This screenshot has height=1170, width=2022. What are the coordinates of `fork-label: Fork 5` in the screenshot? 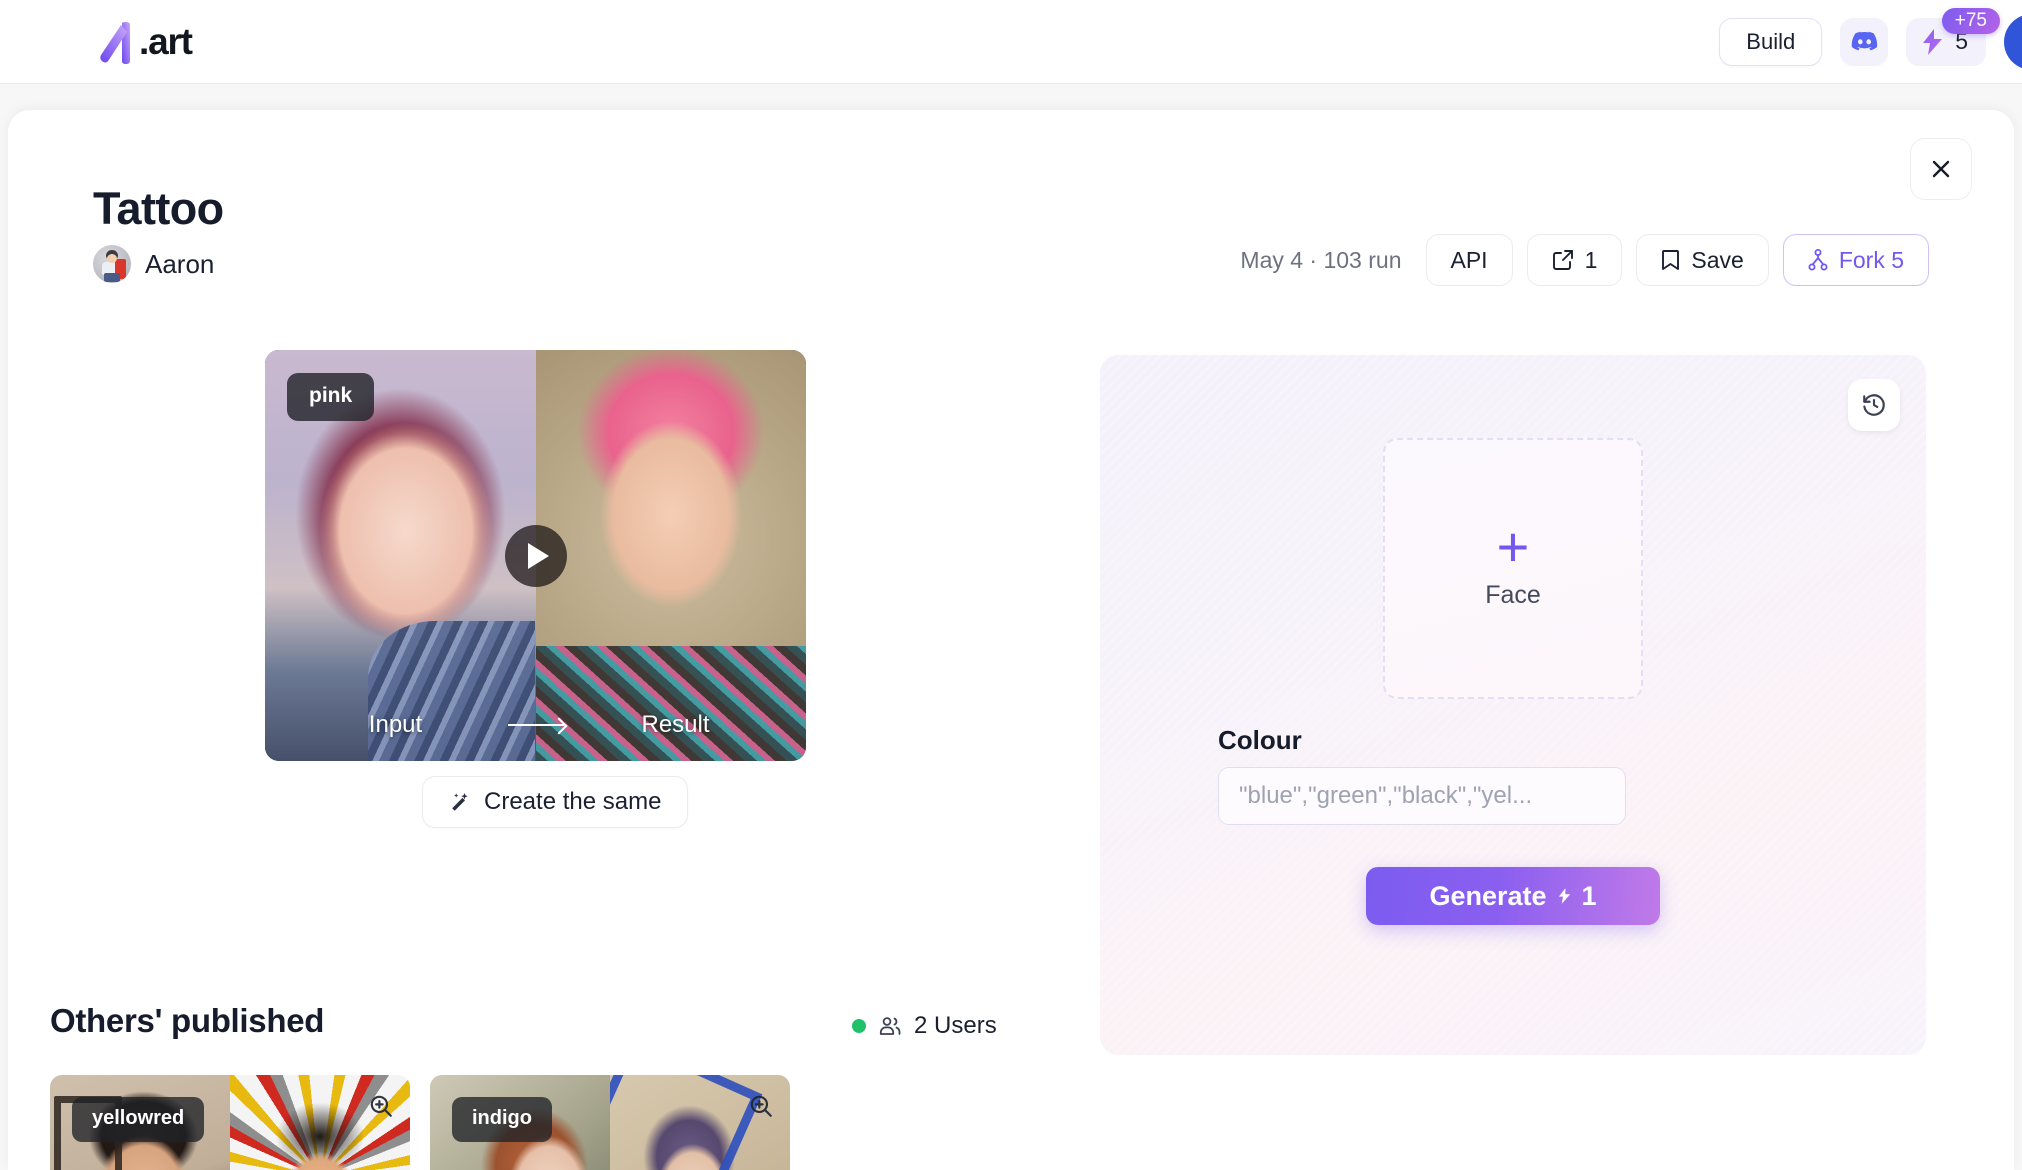 It's located at (1871, 259).